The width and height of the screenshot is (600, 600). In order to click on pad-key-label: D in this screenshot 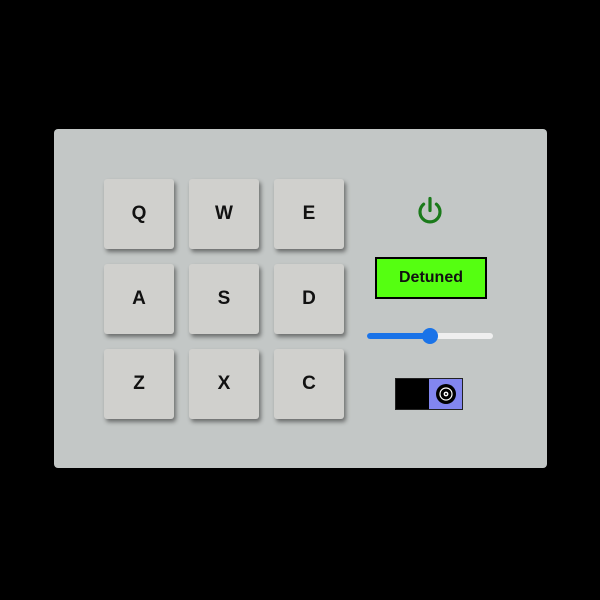, I will do `click(309, 298)`.